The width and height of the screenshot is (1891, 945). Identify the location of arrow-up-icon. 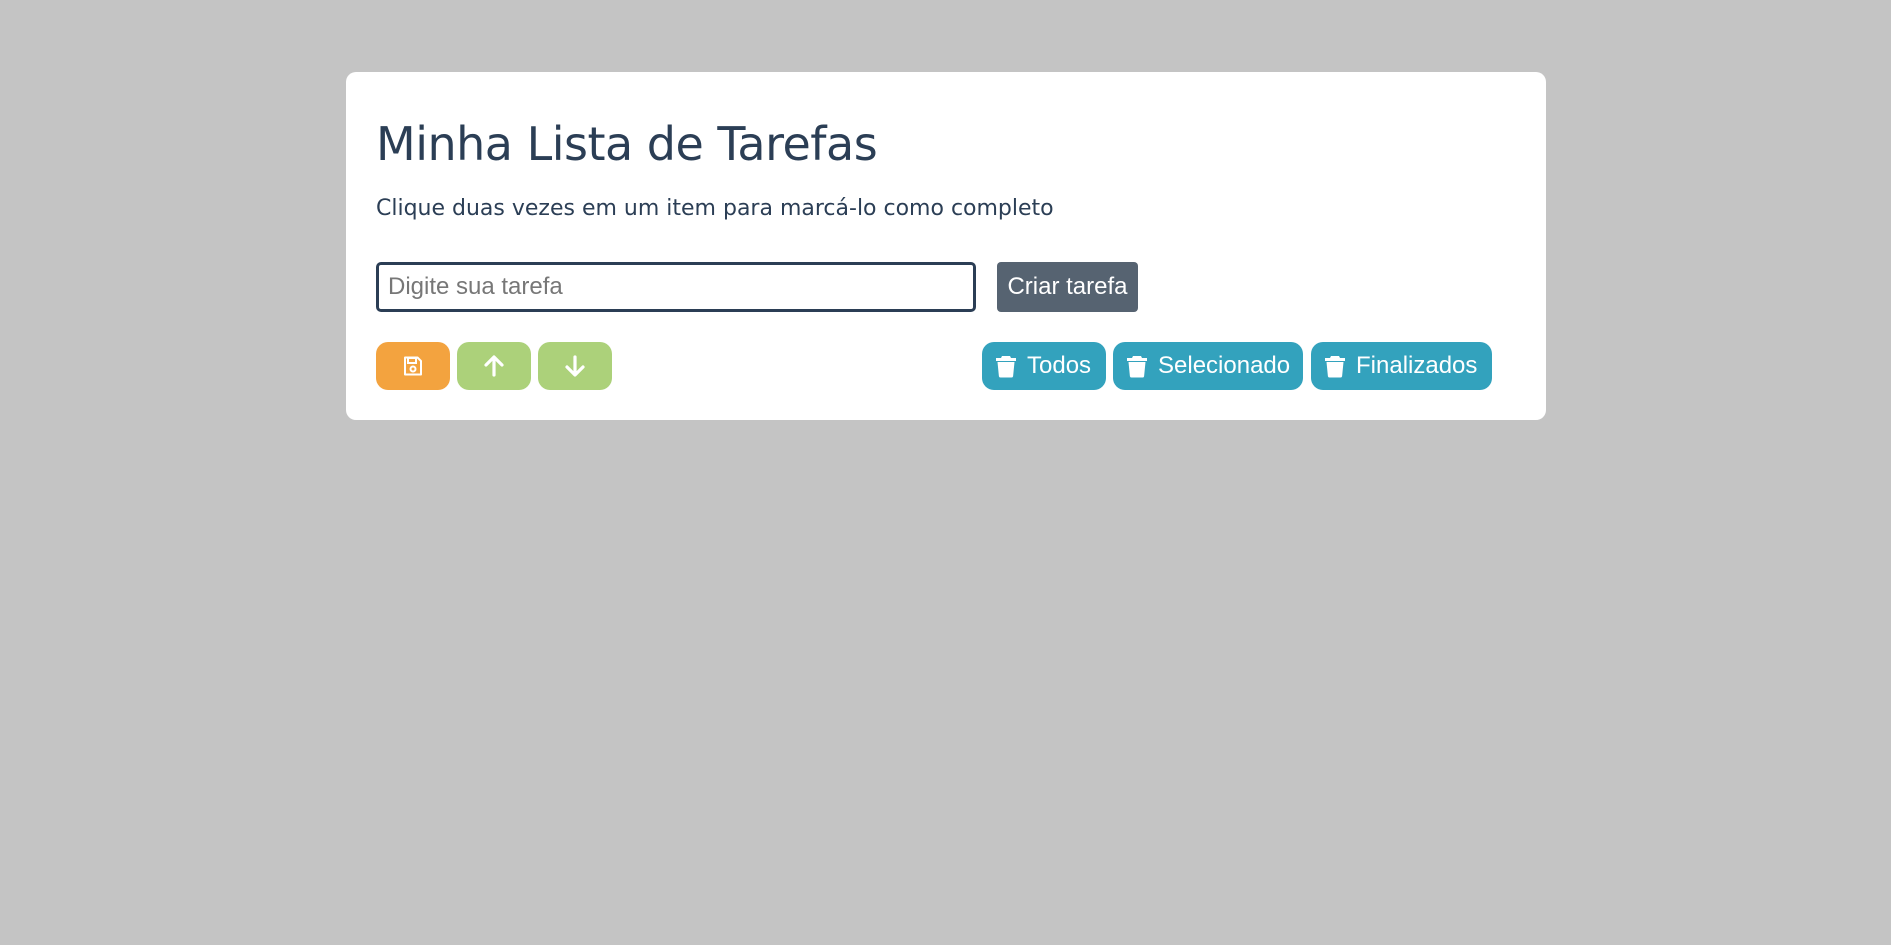
(494, 366).